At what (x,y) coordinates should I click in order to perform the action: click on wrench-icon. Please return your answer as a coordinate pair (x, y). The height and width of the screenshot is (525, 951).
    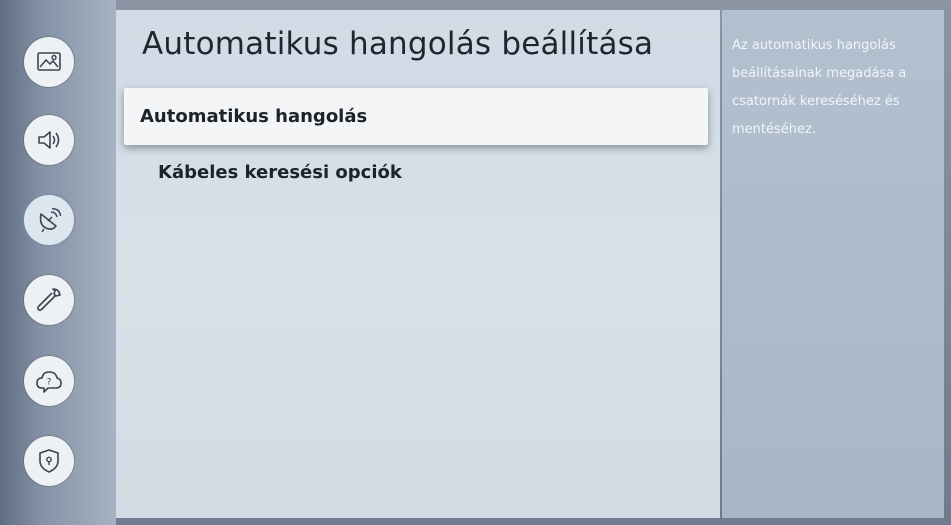
    Looking at the image, I should click on (49, 299).